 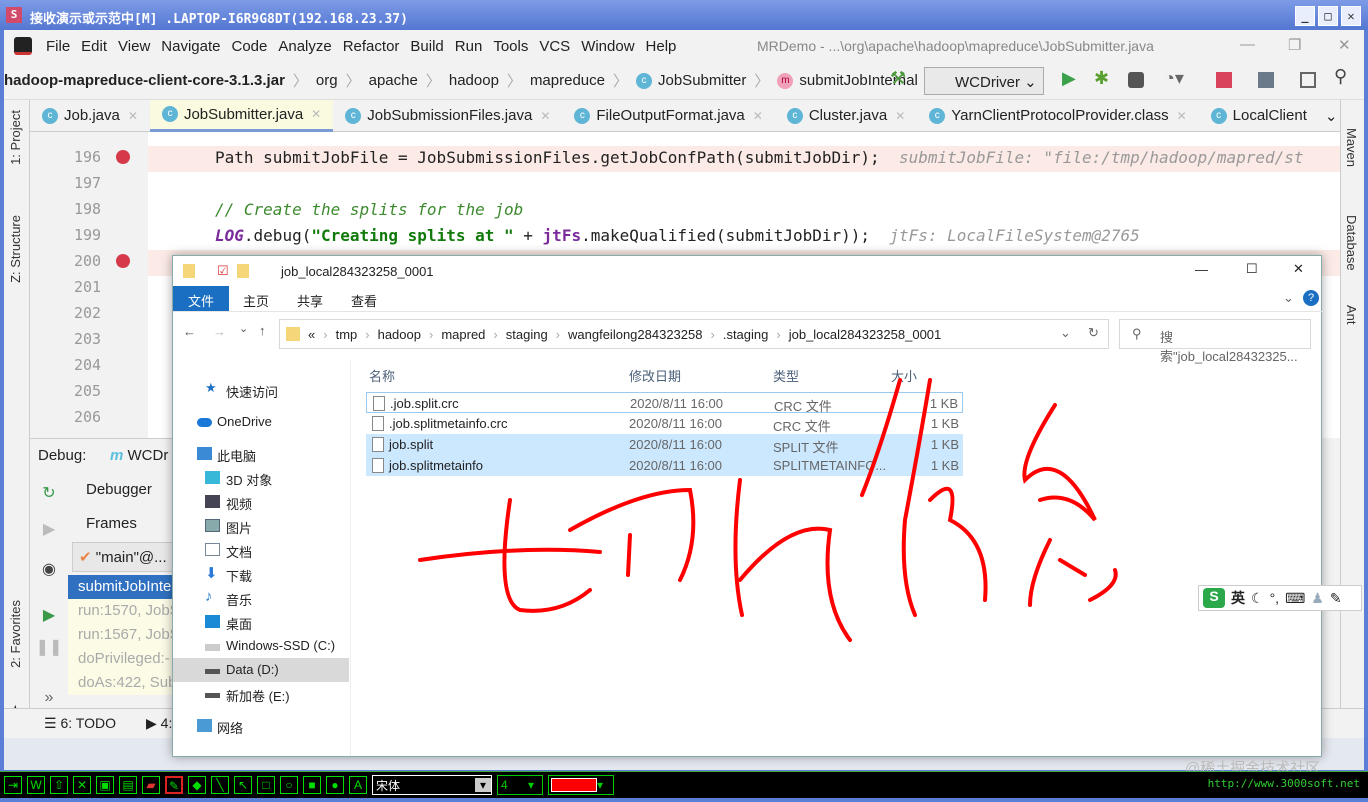 I want to click on nav-drive-e: 新加卷 (E:), so click(x=261, y=694).